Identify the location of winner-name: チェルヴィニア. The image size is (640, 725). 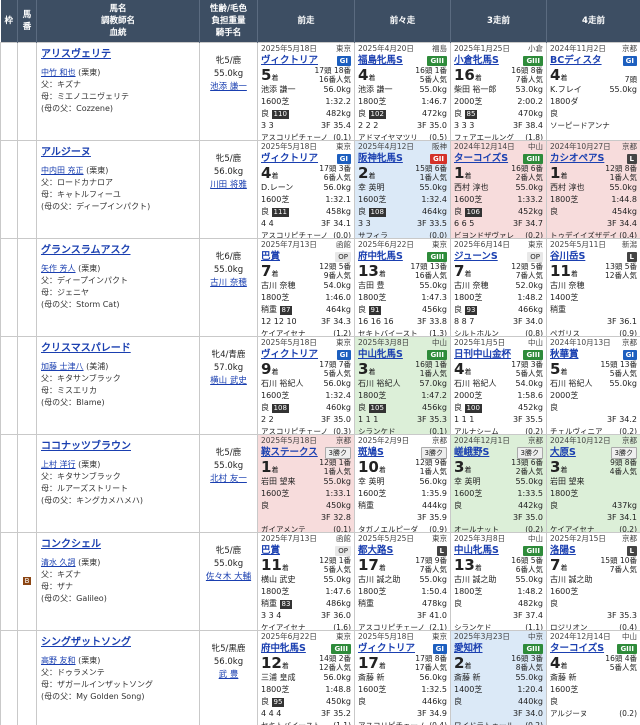
(576, 430).